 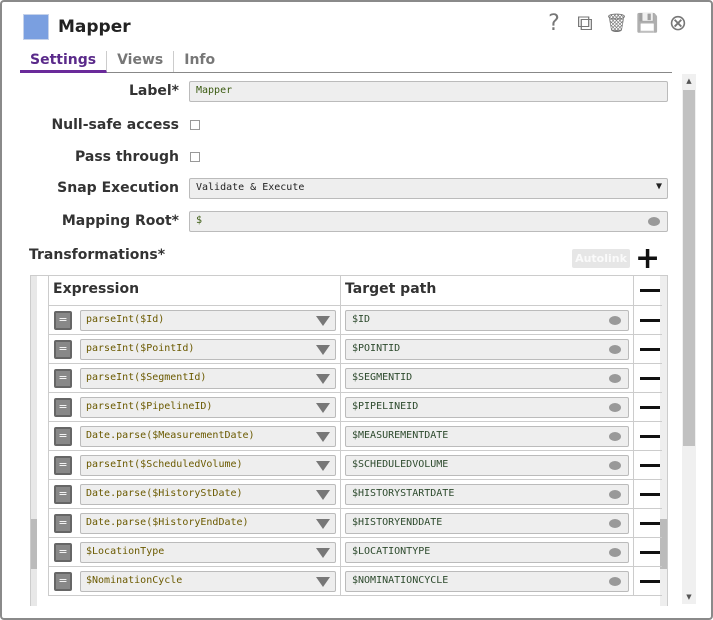 I want to click on table-row: = parseInt($PointId) $POINTID, so click(x=355, y=349).